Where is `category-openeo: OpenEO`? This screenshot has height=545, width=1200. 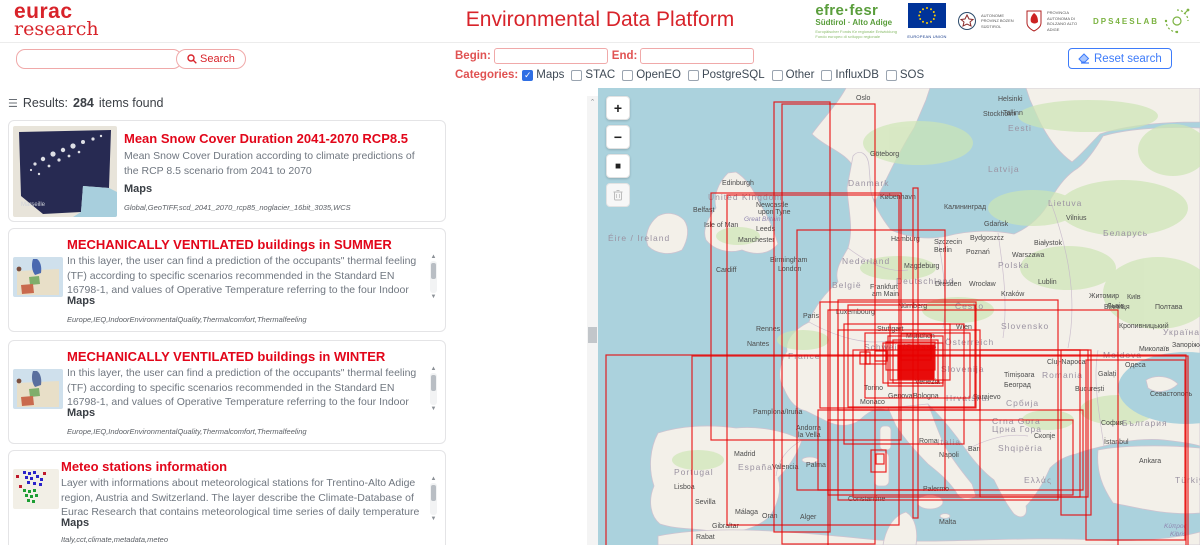
category-openeo: OpenEO is located at coordinates (651, 75).